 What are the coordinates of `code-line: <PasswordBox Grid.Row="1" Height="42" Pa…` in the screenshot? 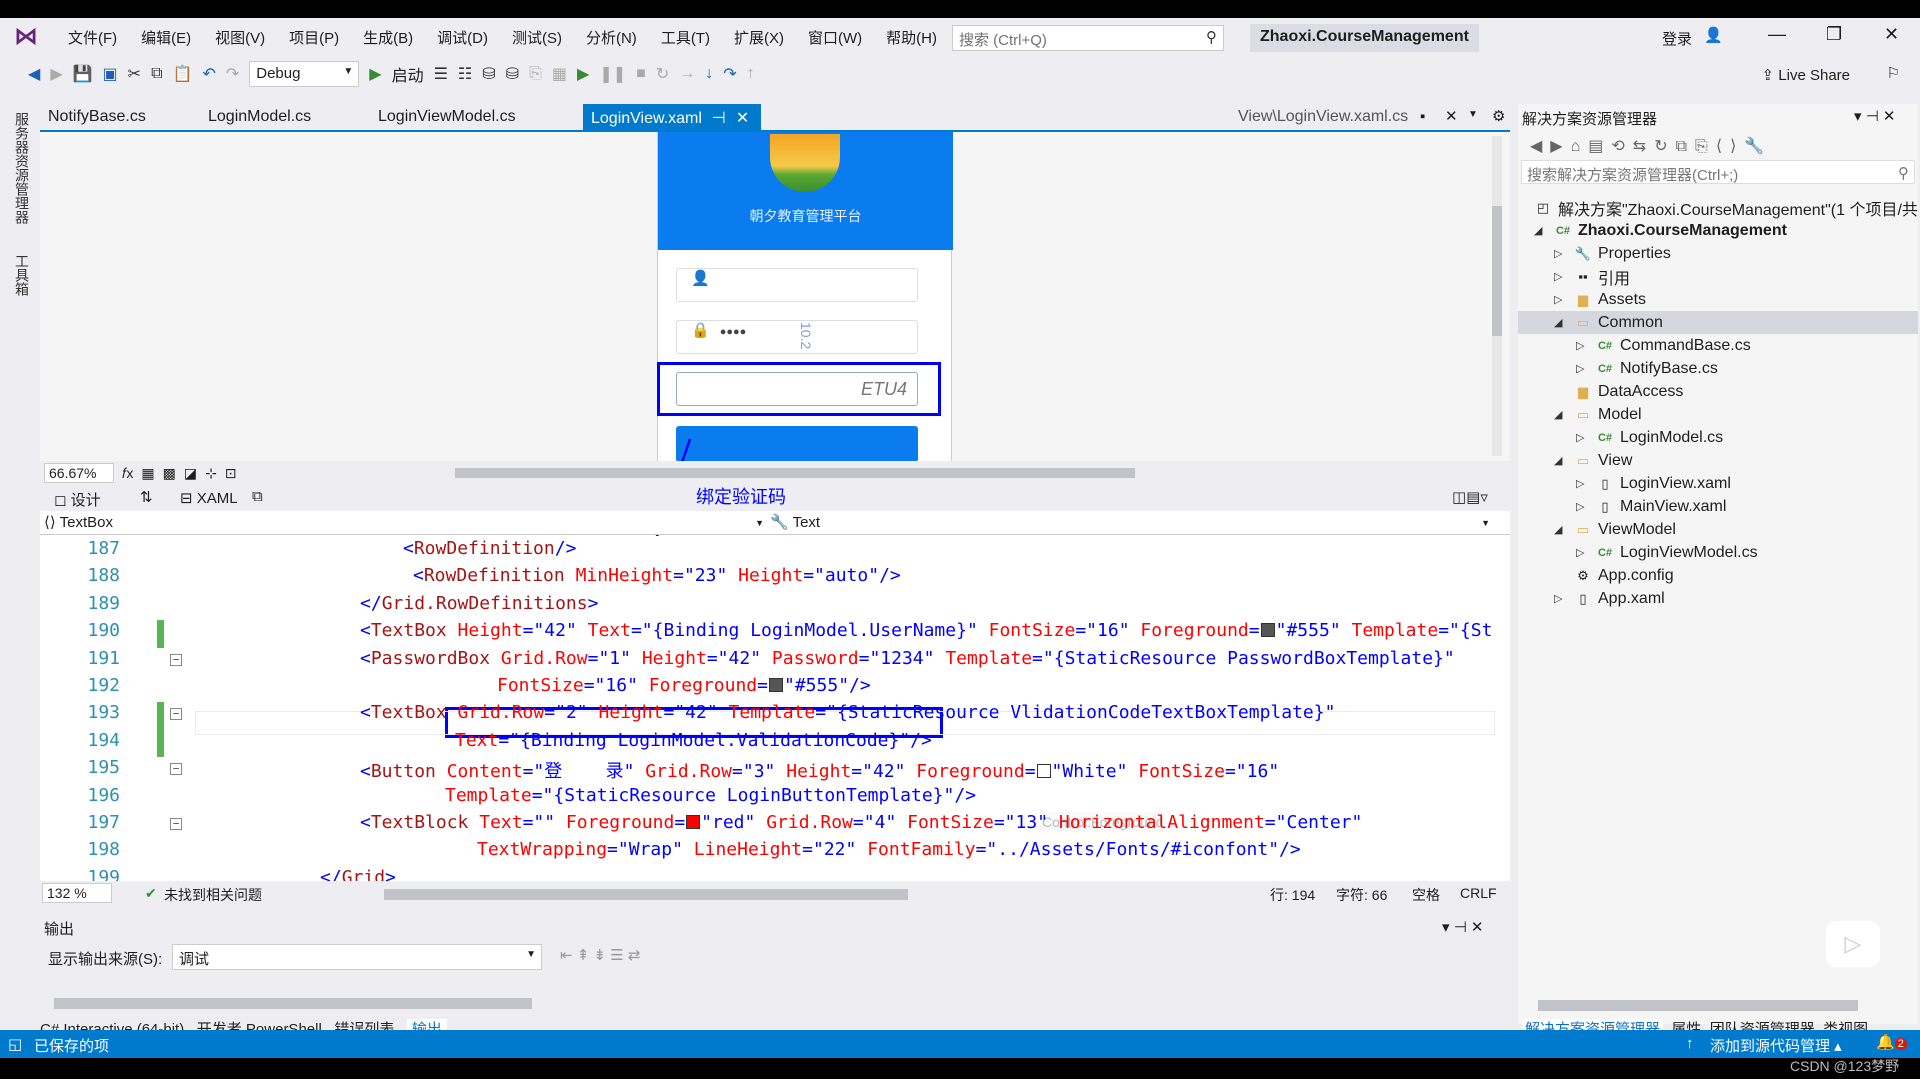 It's located at (907, 658).